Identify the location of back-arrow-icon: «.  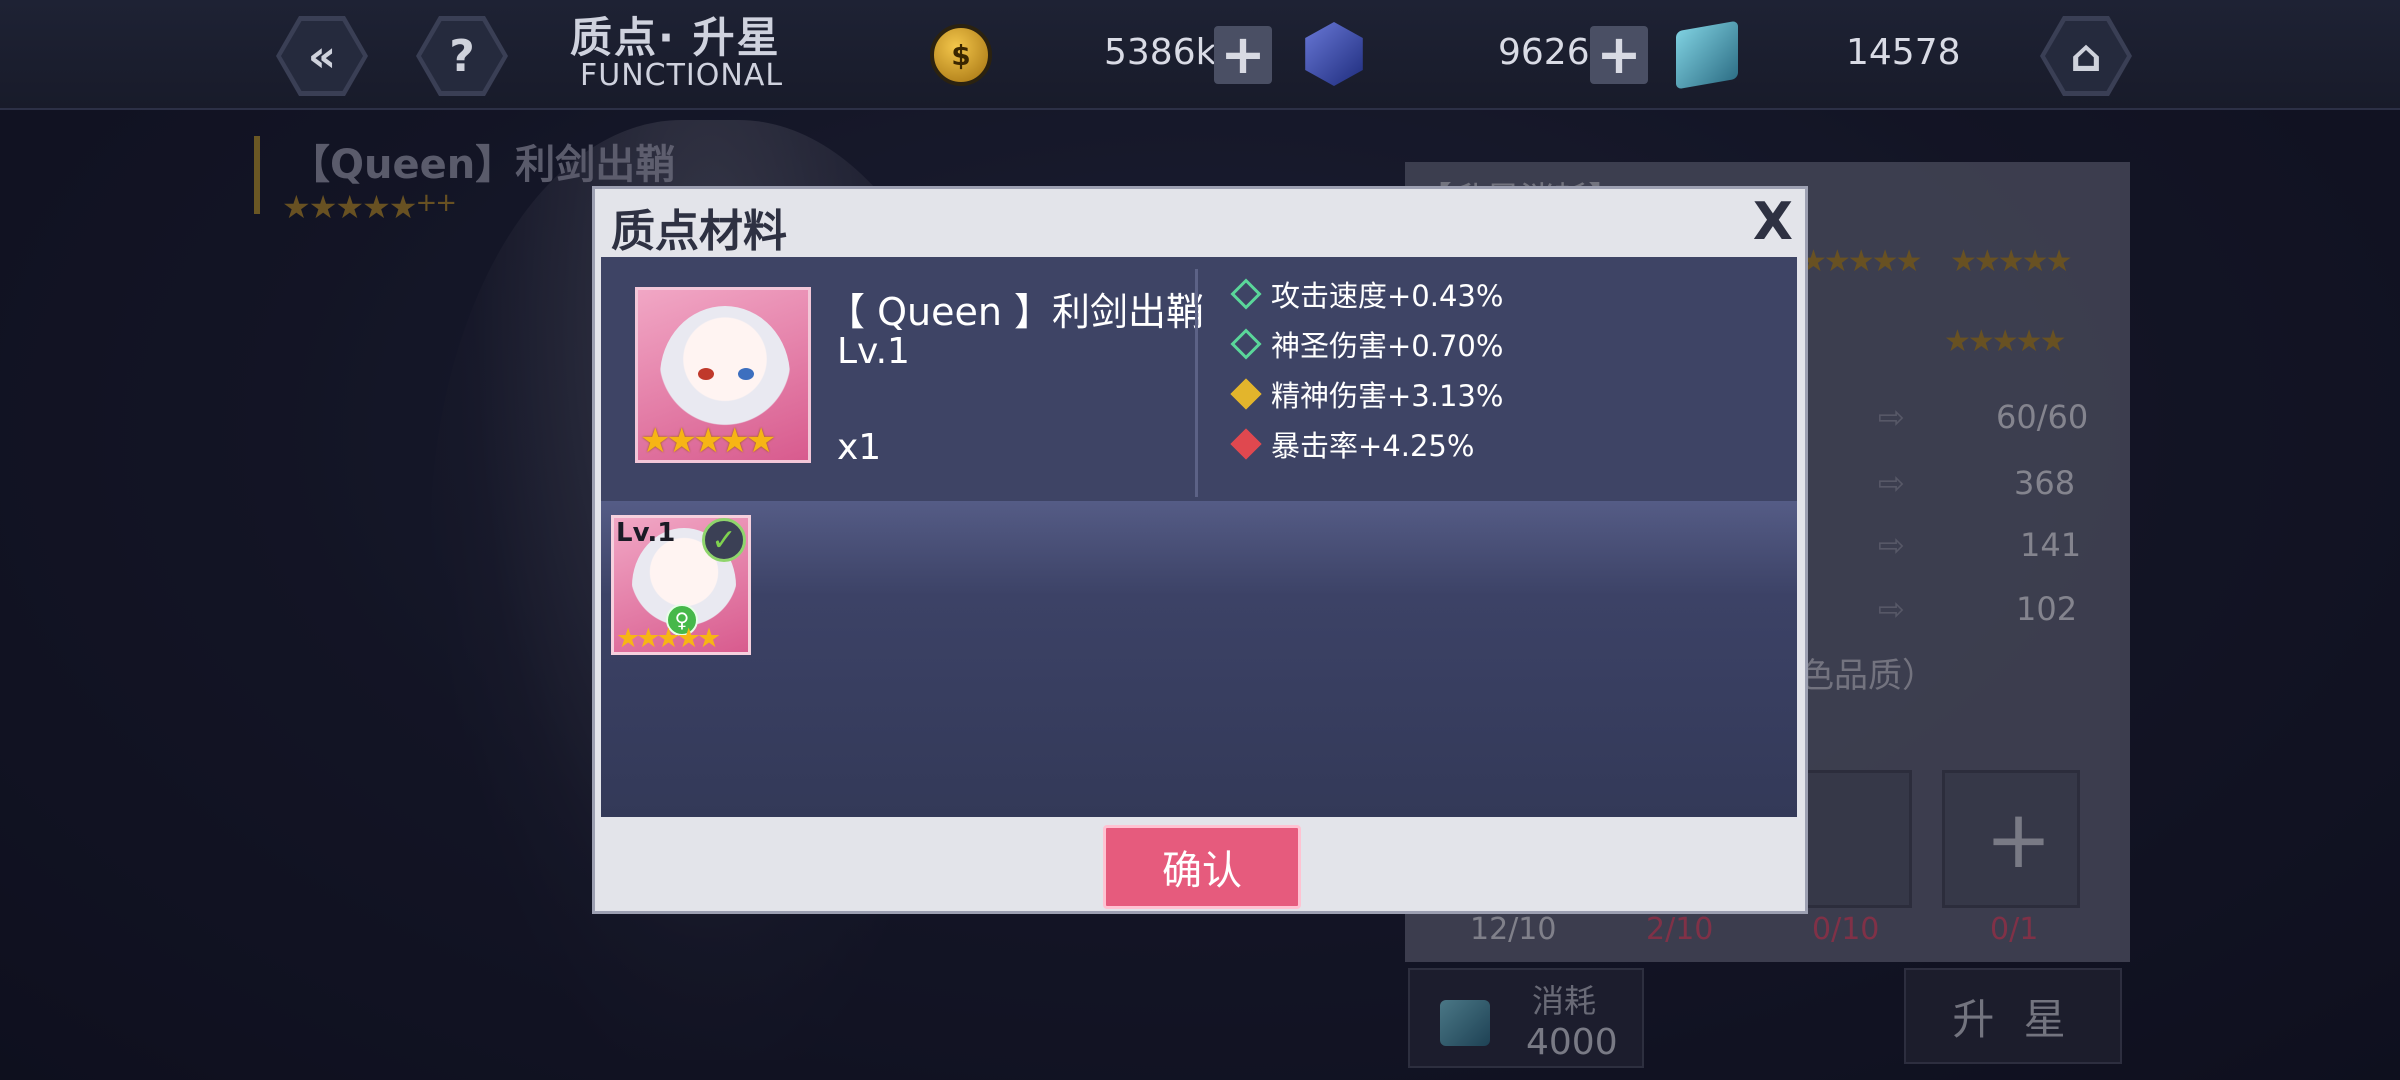
(322, 56).